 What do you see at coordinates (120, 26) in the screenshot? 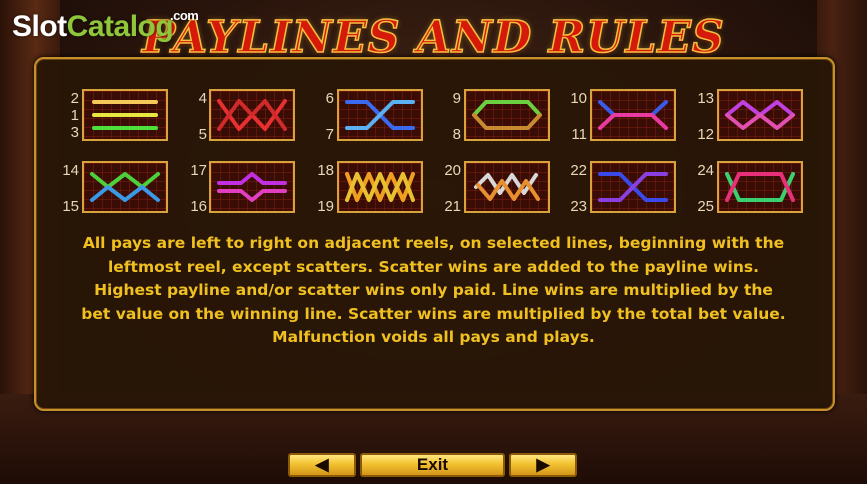
I see `watermark-part-catalog: Catalog` at bounding box center [120, 26].